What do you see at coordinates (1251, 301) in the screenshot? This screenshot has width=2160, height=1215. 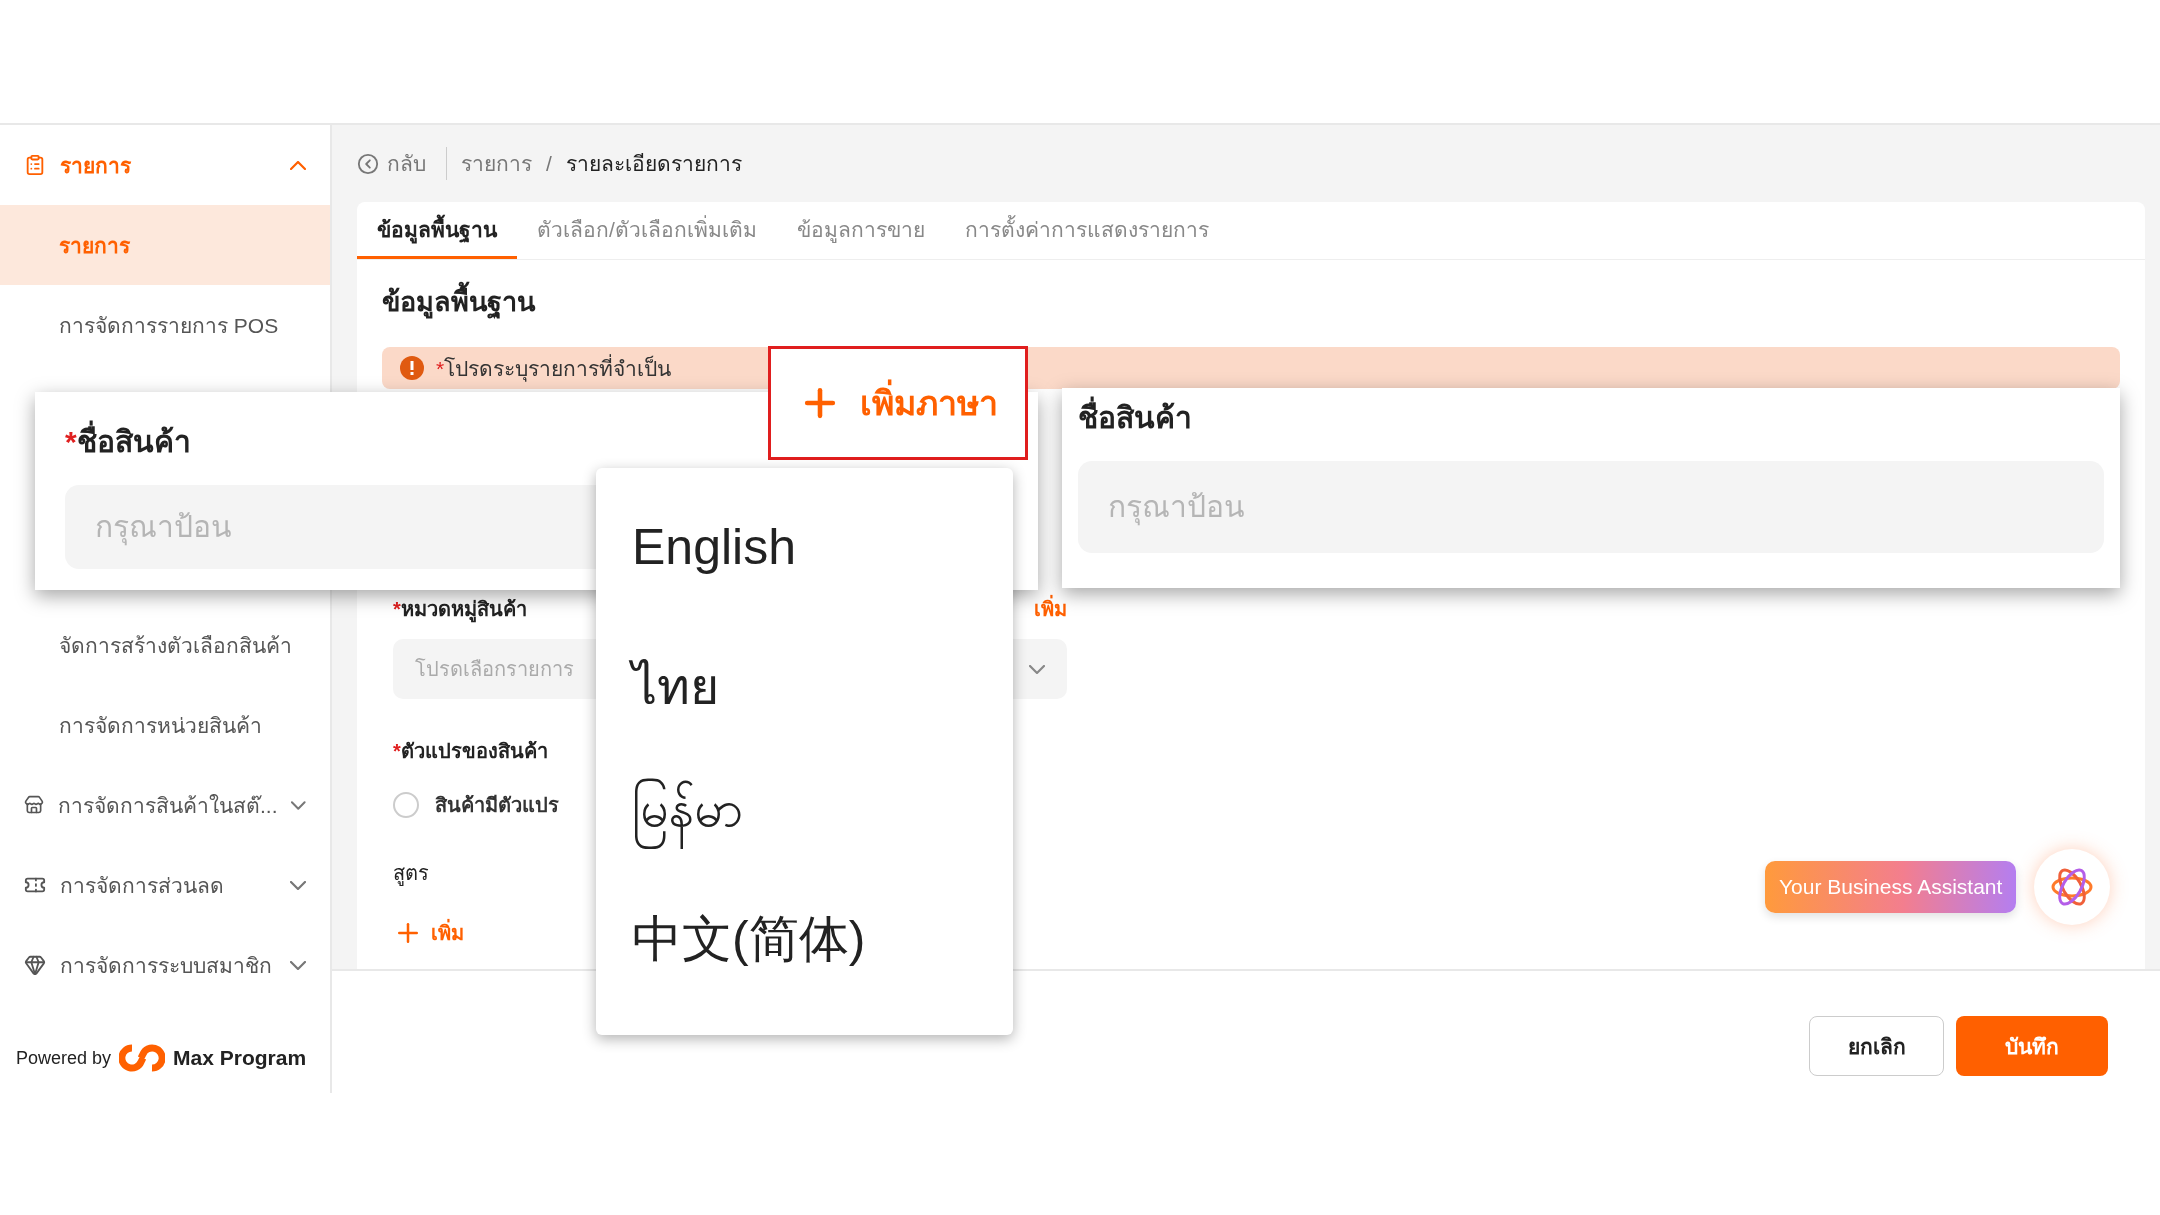 I see `section-title: ข้อมูลพื้นฐาน` at bounding box center [1251, 301].